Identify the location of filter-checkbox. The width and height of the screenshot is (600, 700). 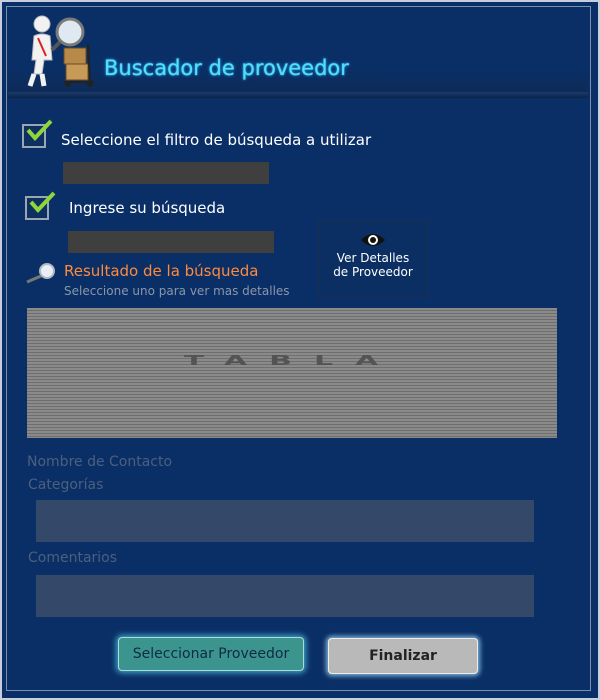
(37, 133).